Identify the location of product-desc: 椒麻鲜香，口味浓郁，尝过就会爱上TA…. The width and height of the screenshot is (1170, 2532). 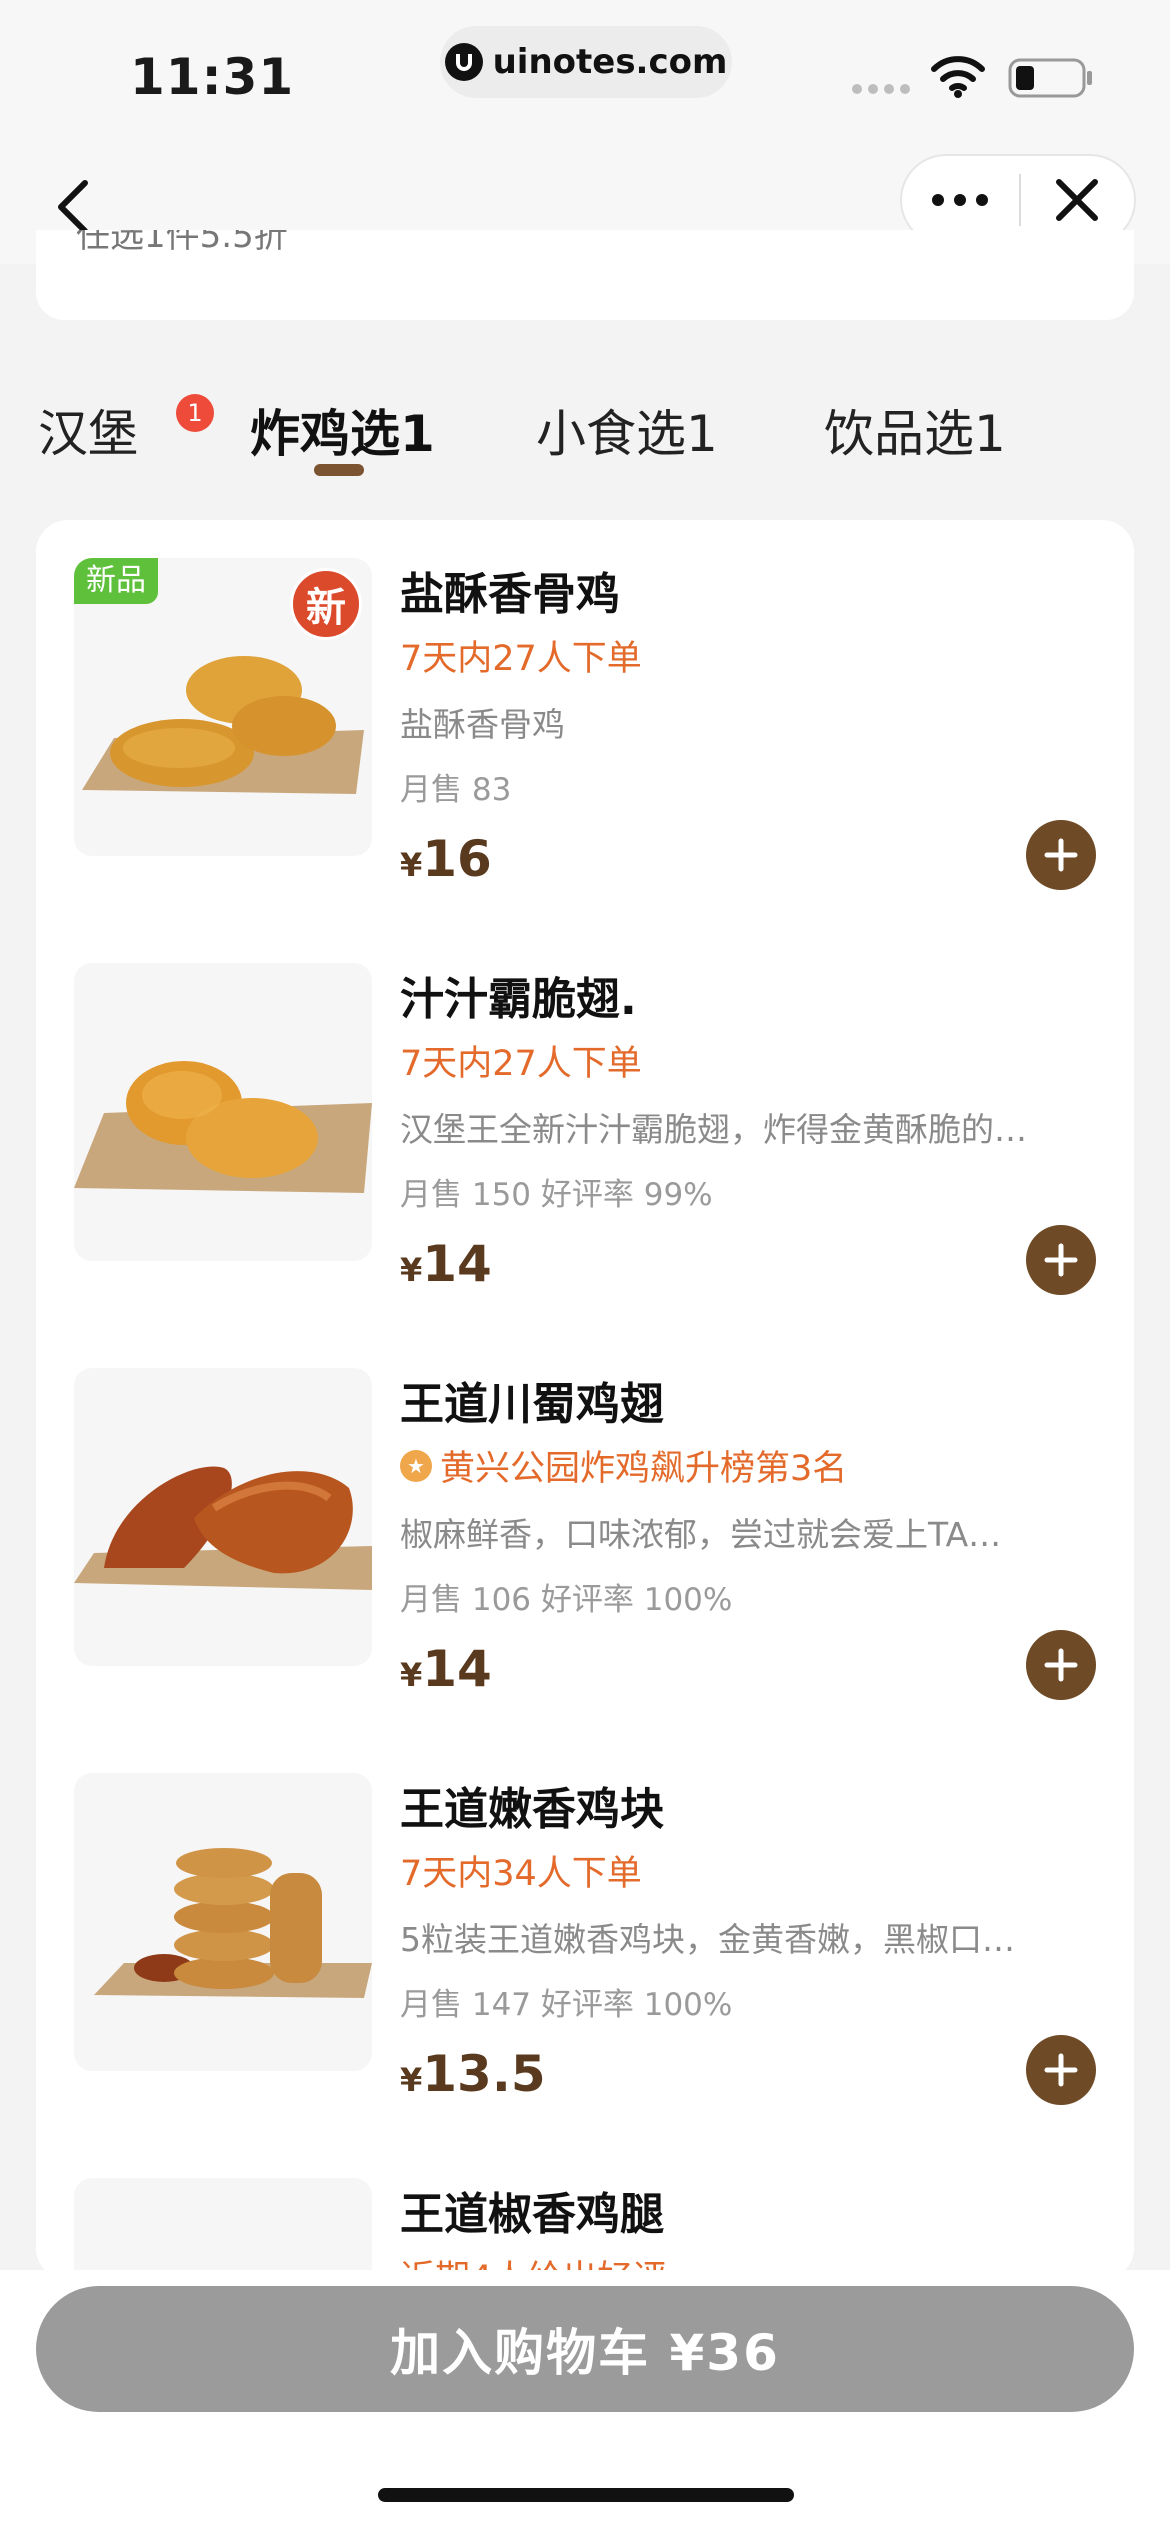
(701, 1534).